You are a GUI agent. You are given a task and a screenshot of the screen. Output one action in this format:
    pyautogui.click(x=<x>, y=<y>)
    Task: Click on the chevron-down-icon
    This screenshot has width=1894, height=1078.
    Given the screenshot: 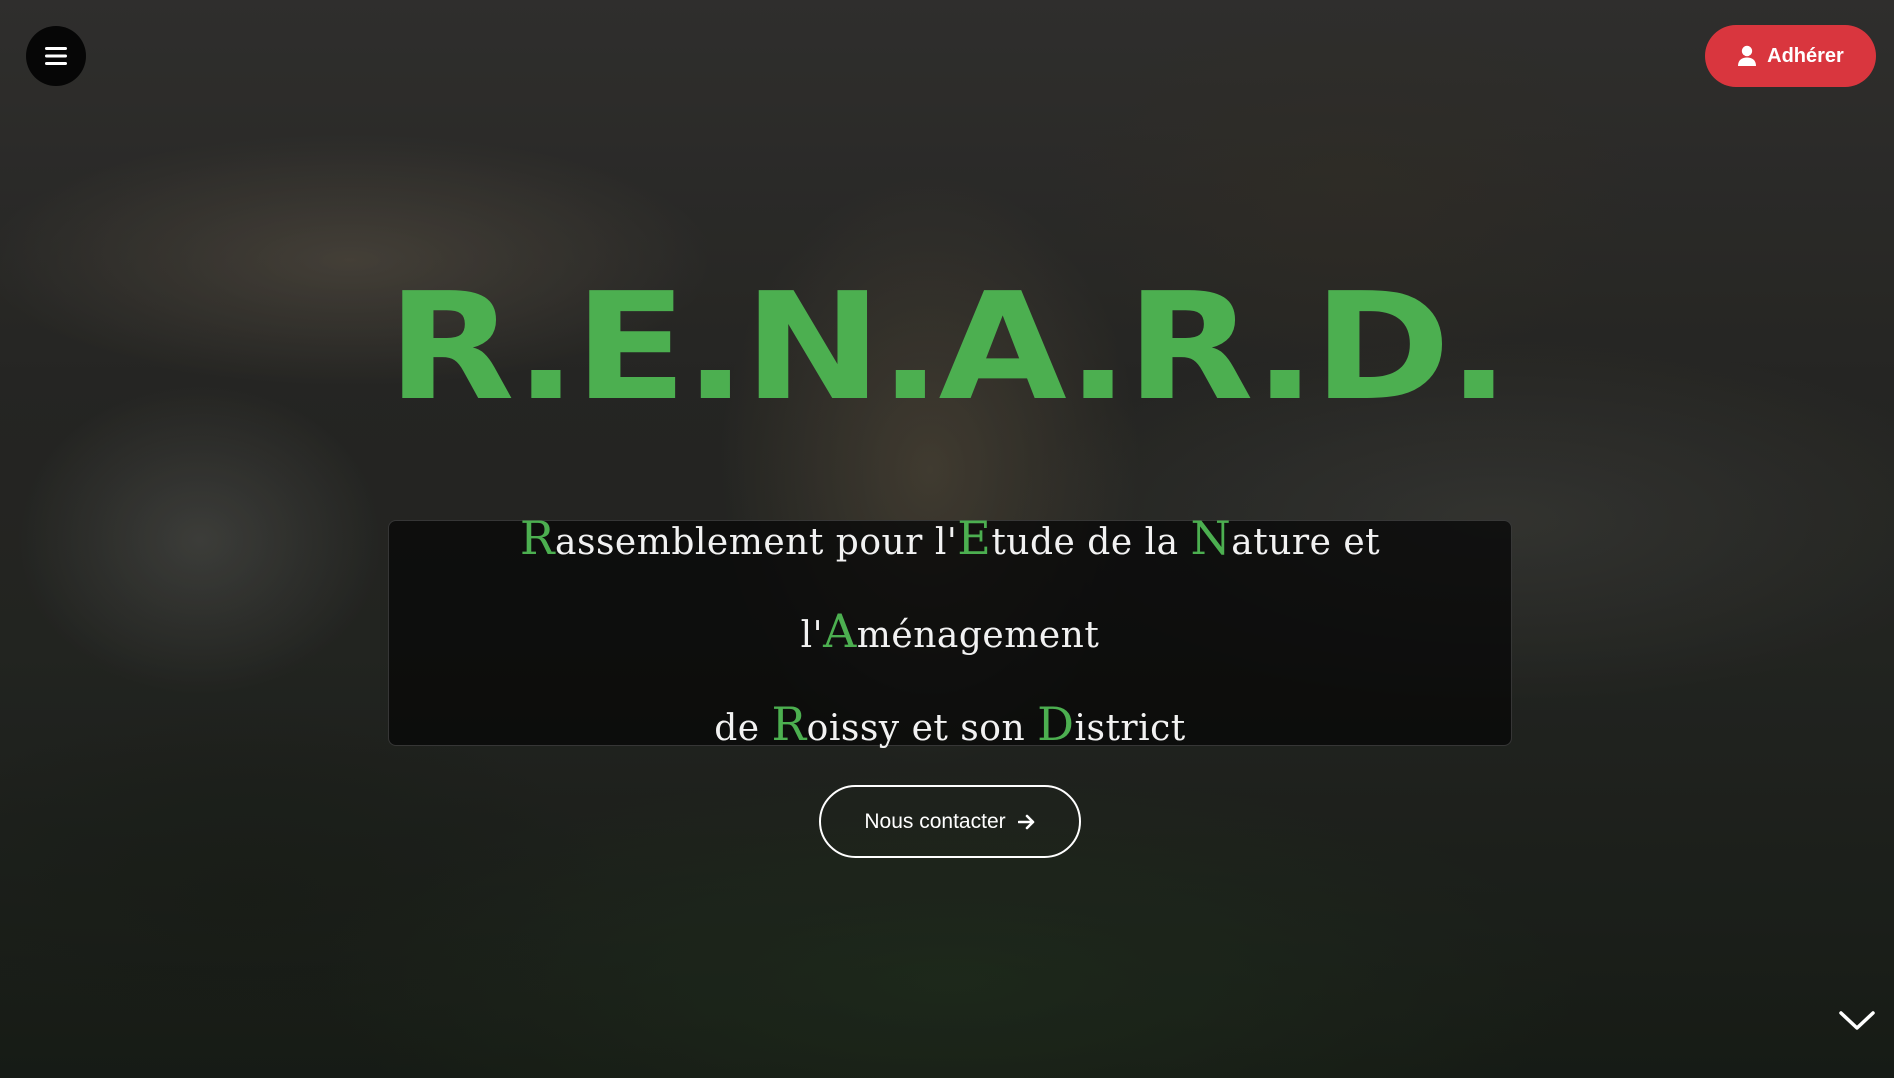 What is the action you would take?
    pyautogui.click(x=1857, y=1020)
    